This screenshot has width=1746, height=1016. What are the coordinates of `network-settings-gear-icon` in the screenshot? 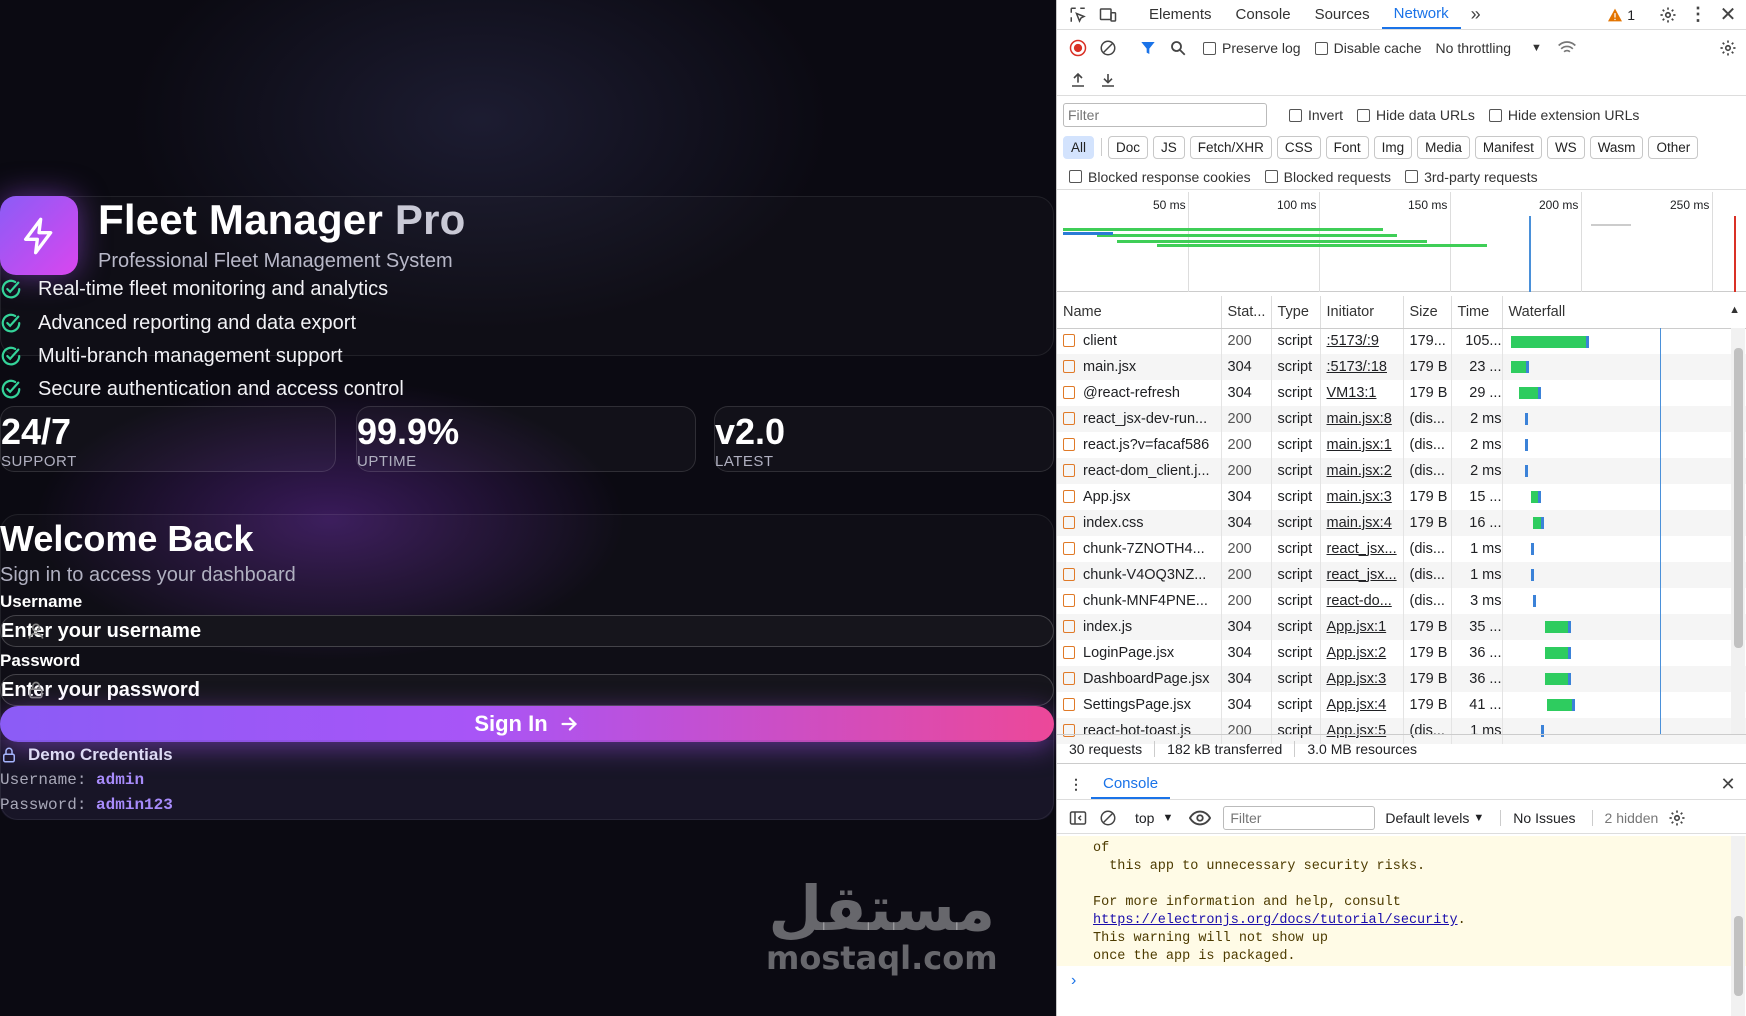 It's located at (1728, 48).